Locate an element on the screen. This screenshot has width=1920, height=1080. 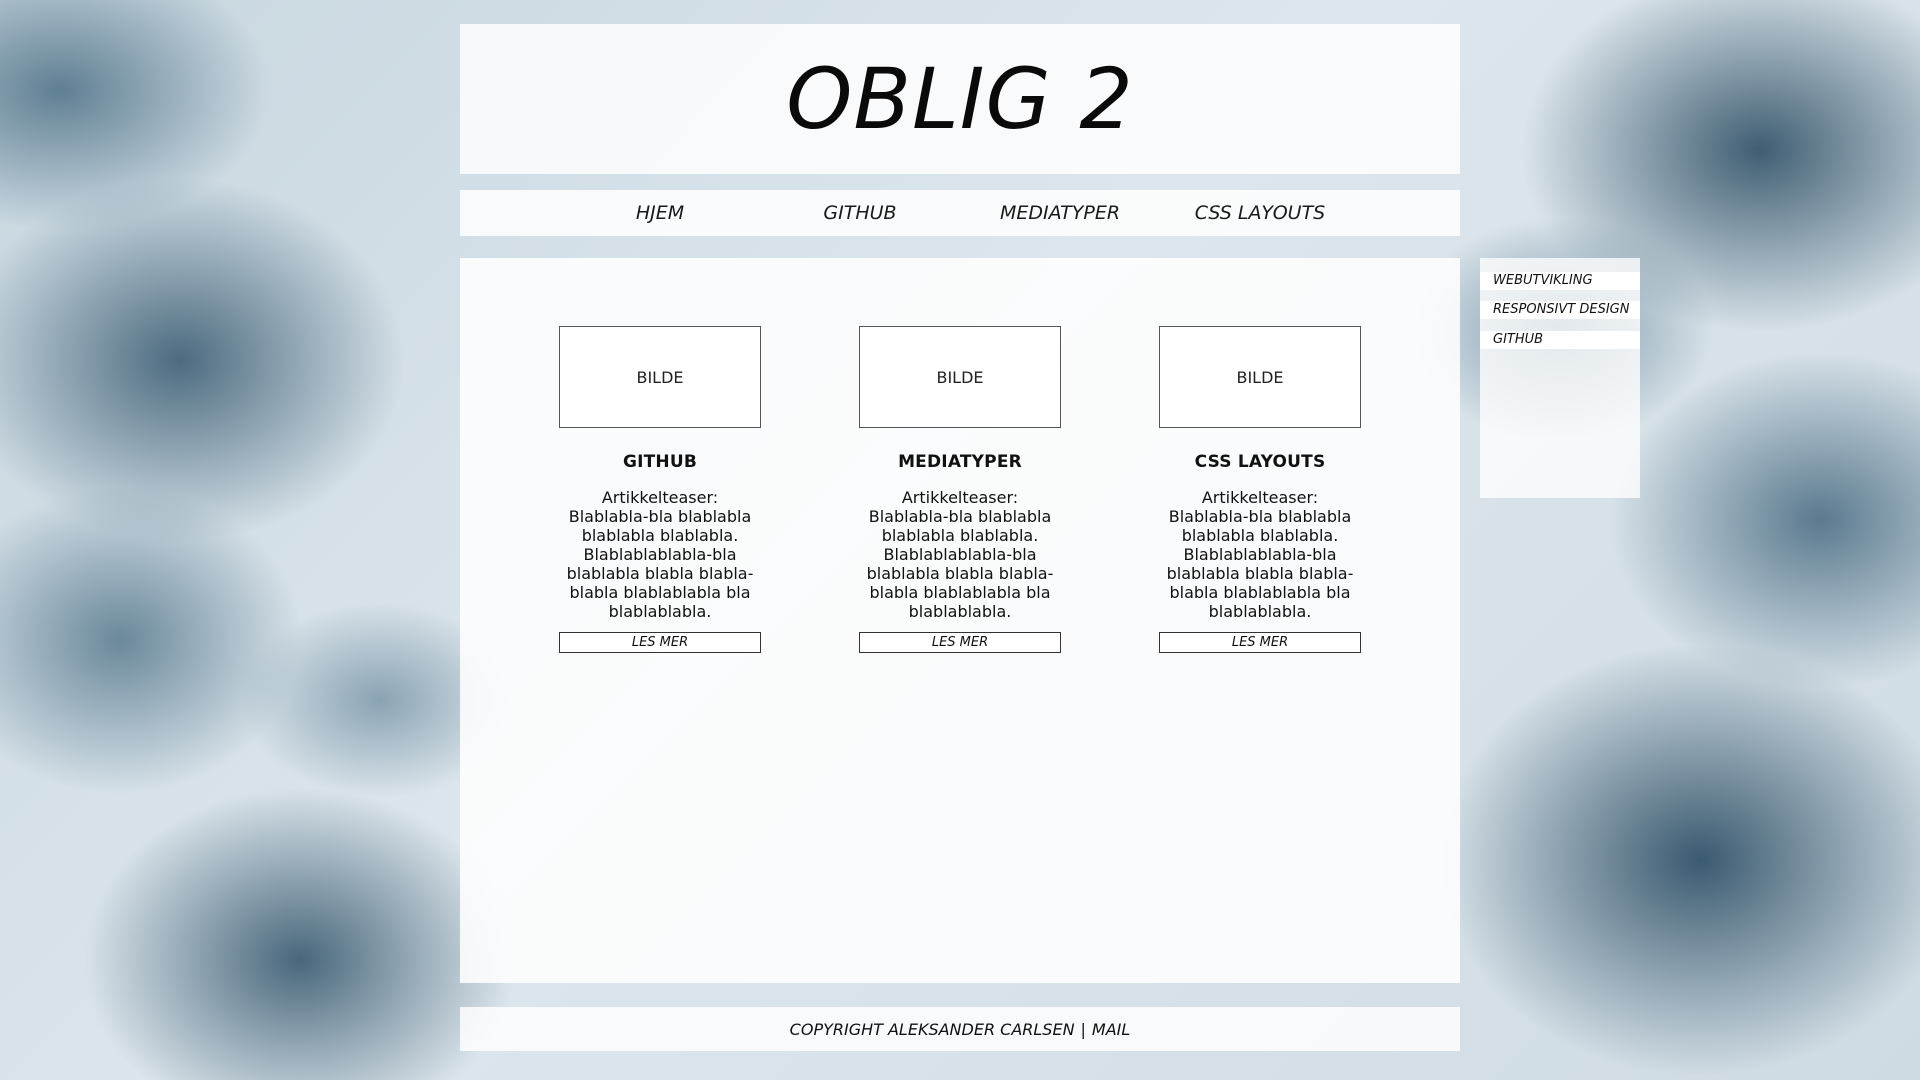
sidebar-item-webutvikling: WEBUTVIKLING is located at coordinates (1560, 281).